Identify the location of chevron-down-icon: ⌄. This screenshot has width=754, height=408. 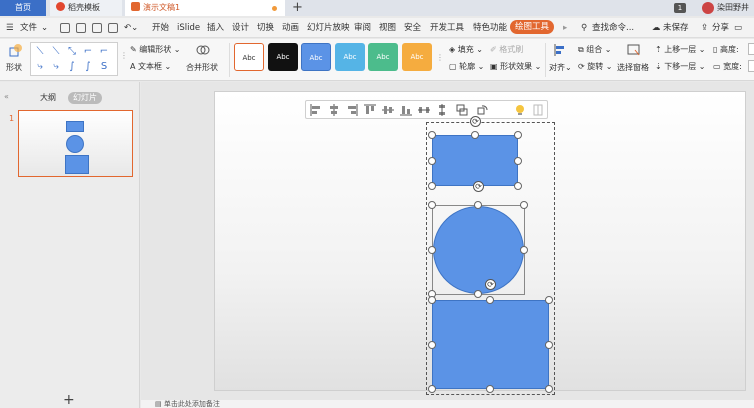
(44, 28).